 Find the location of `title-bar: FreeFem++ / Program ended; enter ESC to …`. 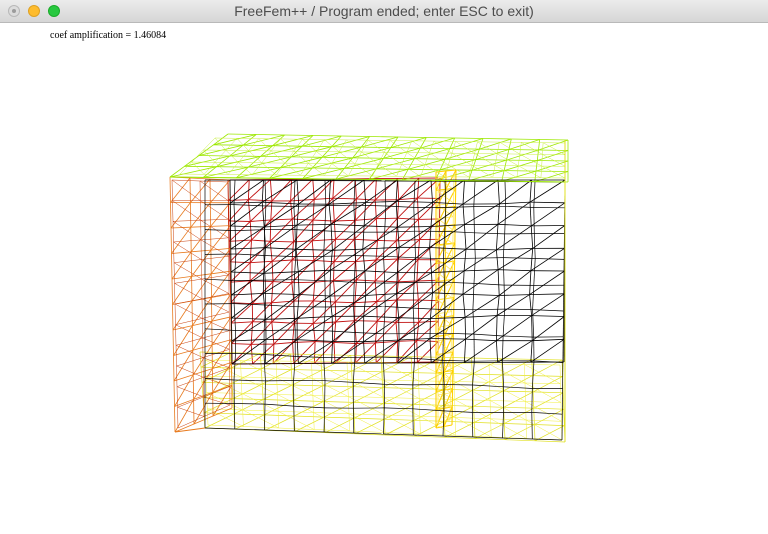

title-bar: FreeFem++ / Program ended; enter ESC to … is located at coordinates (384, 11).